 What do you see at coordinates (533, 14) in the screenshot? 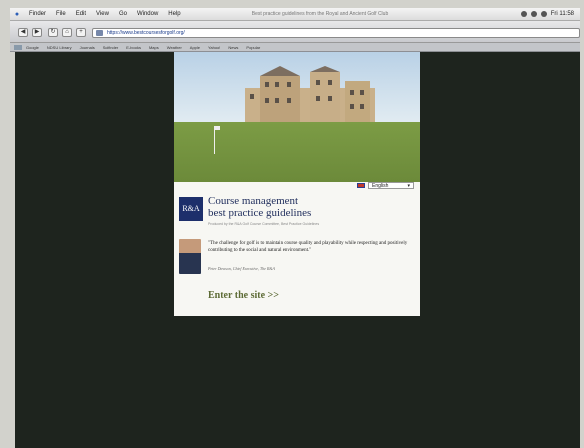
I see `wifi-icon` at bounding box center [533, 14].